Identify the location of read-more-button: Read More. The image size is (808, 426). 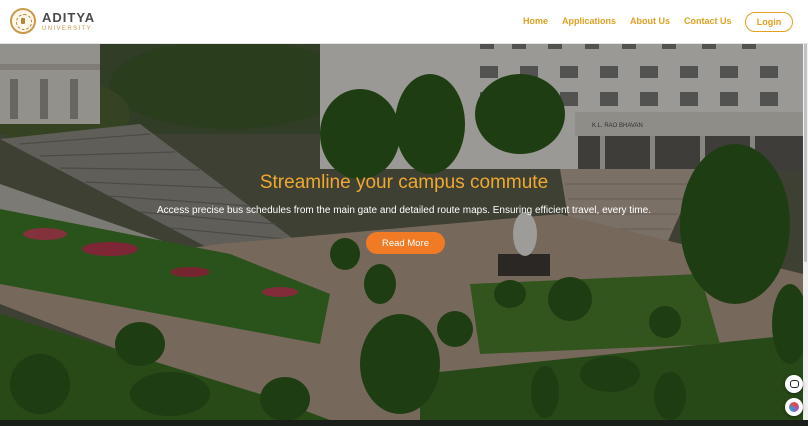
(405, 243).